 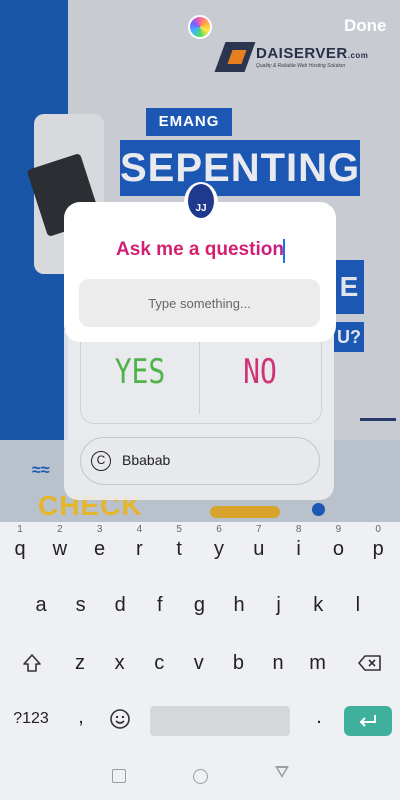 I want to click on shift-icon, so click(x=32, y=663).